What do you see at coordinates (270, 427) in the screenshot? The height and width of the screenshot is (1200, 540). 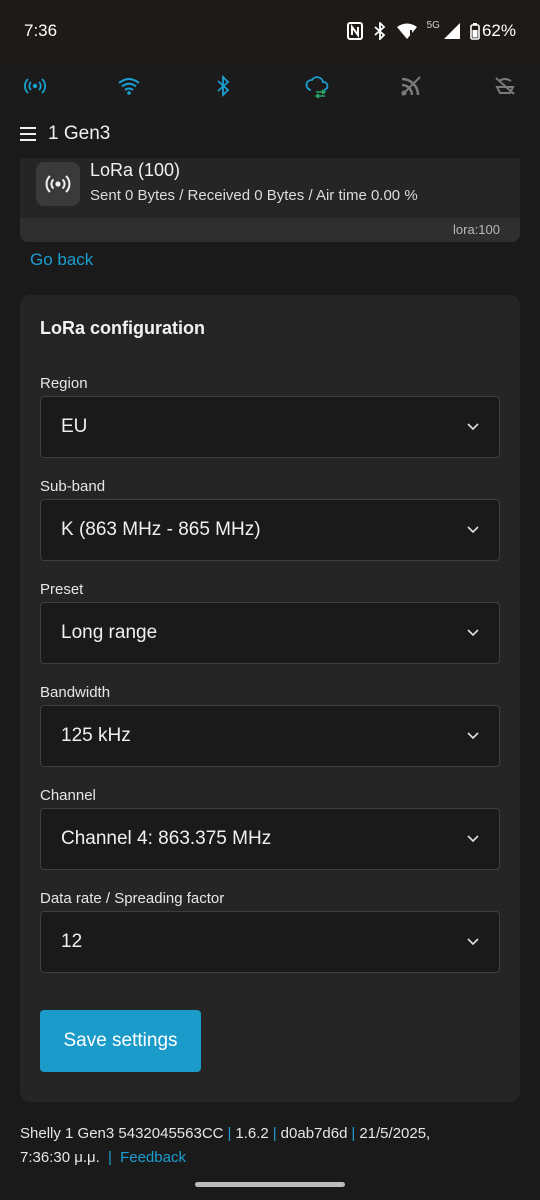 I see `region-select: EU` at bounding box center [270, 427].